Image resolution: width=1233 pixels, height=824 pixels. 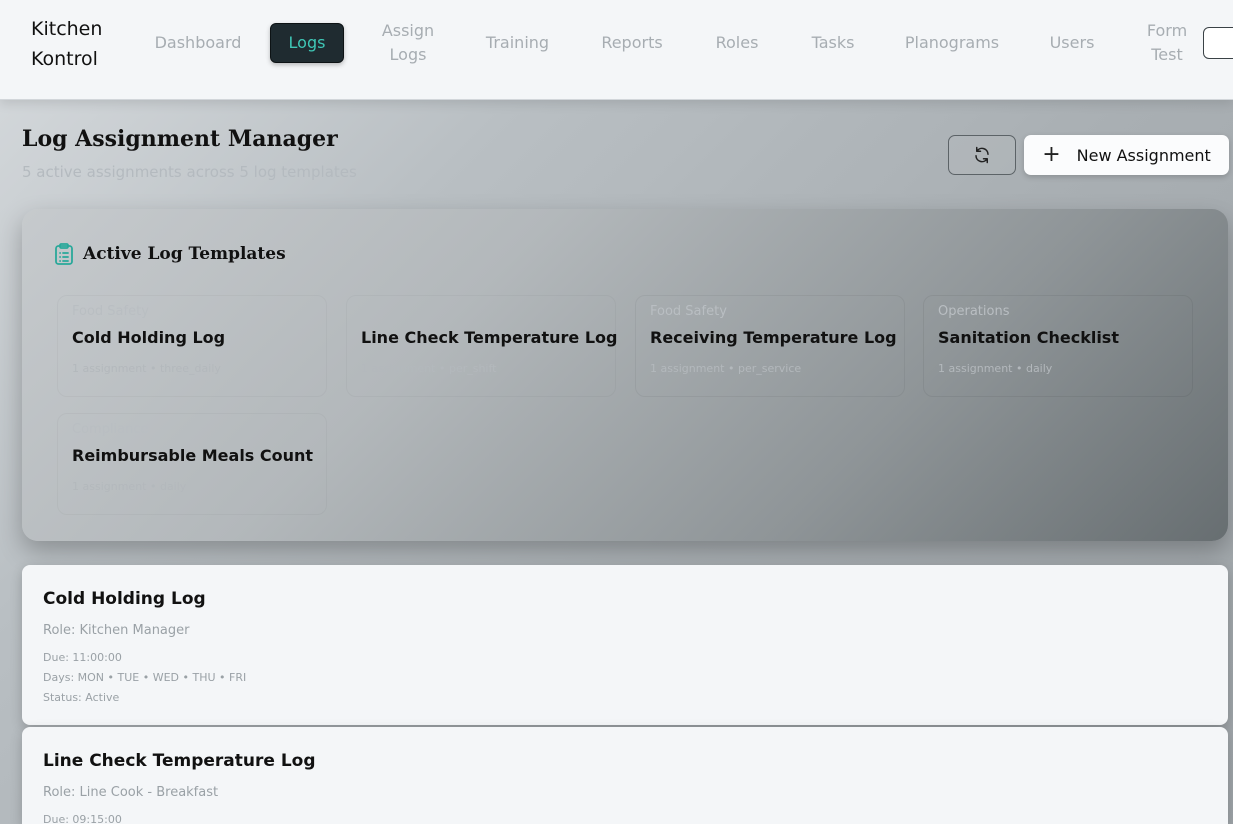 I want to click on template-name: Cold Holding Log, so click(x=149, y=337).